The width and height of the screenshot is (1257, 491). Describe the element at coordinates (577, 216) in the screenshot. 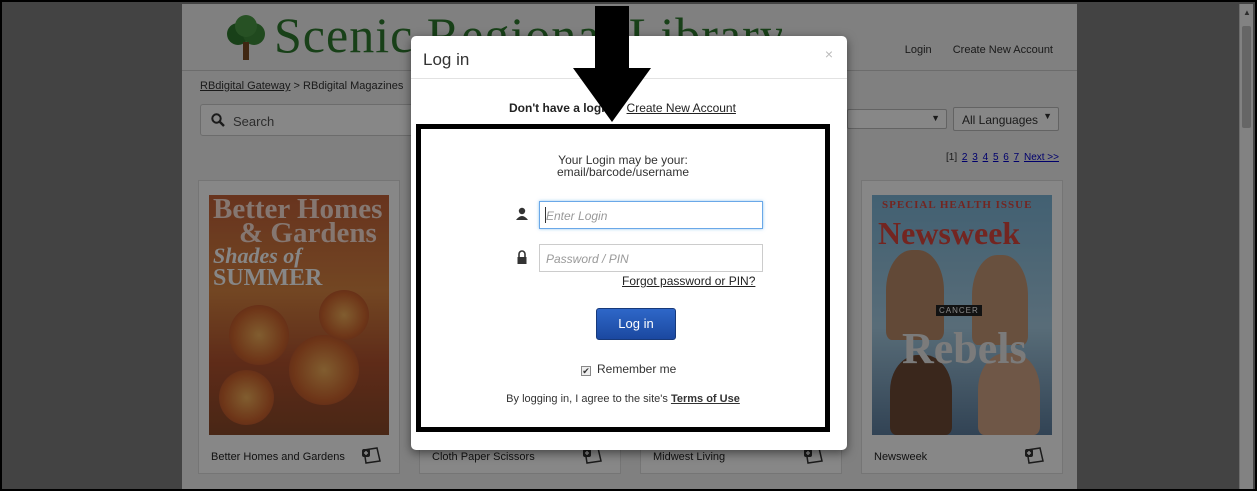

I see `login-placeholder: Enter Login` at that location.